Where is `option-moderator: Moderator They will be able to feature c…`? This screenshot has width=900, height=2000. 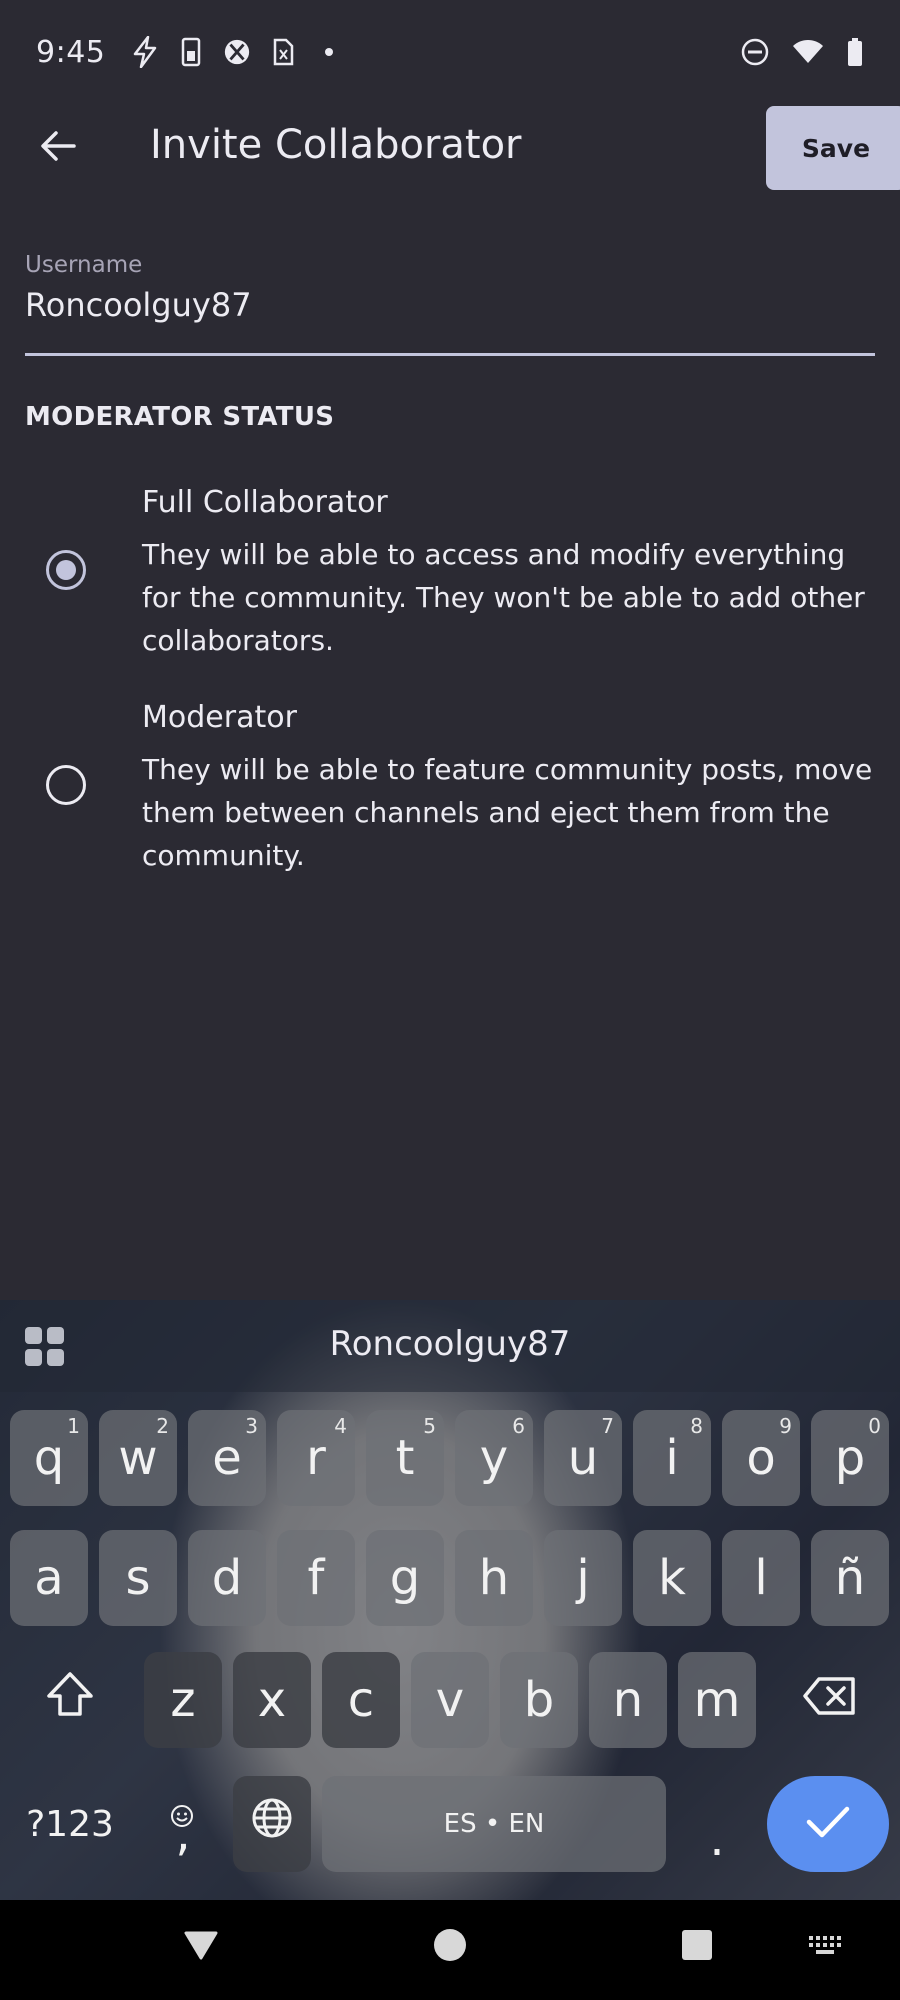 option-moderator: Moderator They will be able to feature c… is located at coordinates (450, 790).